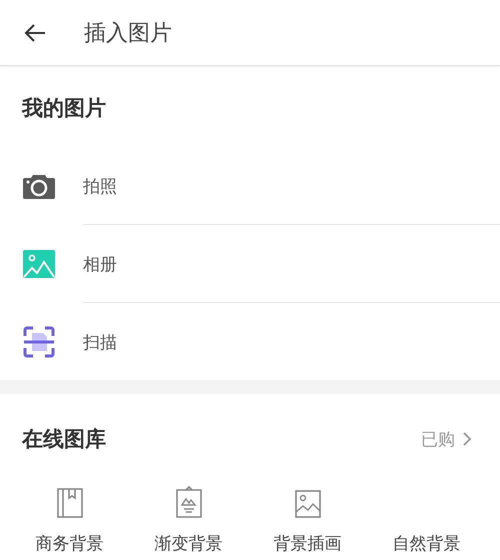 This screenshot has height=560, width=500. What do you see at coordinates (188, 543) in the screenshot?
I see `category-item: 渐变背景` at bounding box center [188, 543].